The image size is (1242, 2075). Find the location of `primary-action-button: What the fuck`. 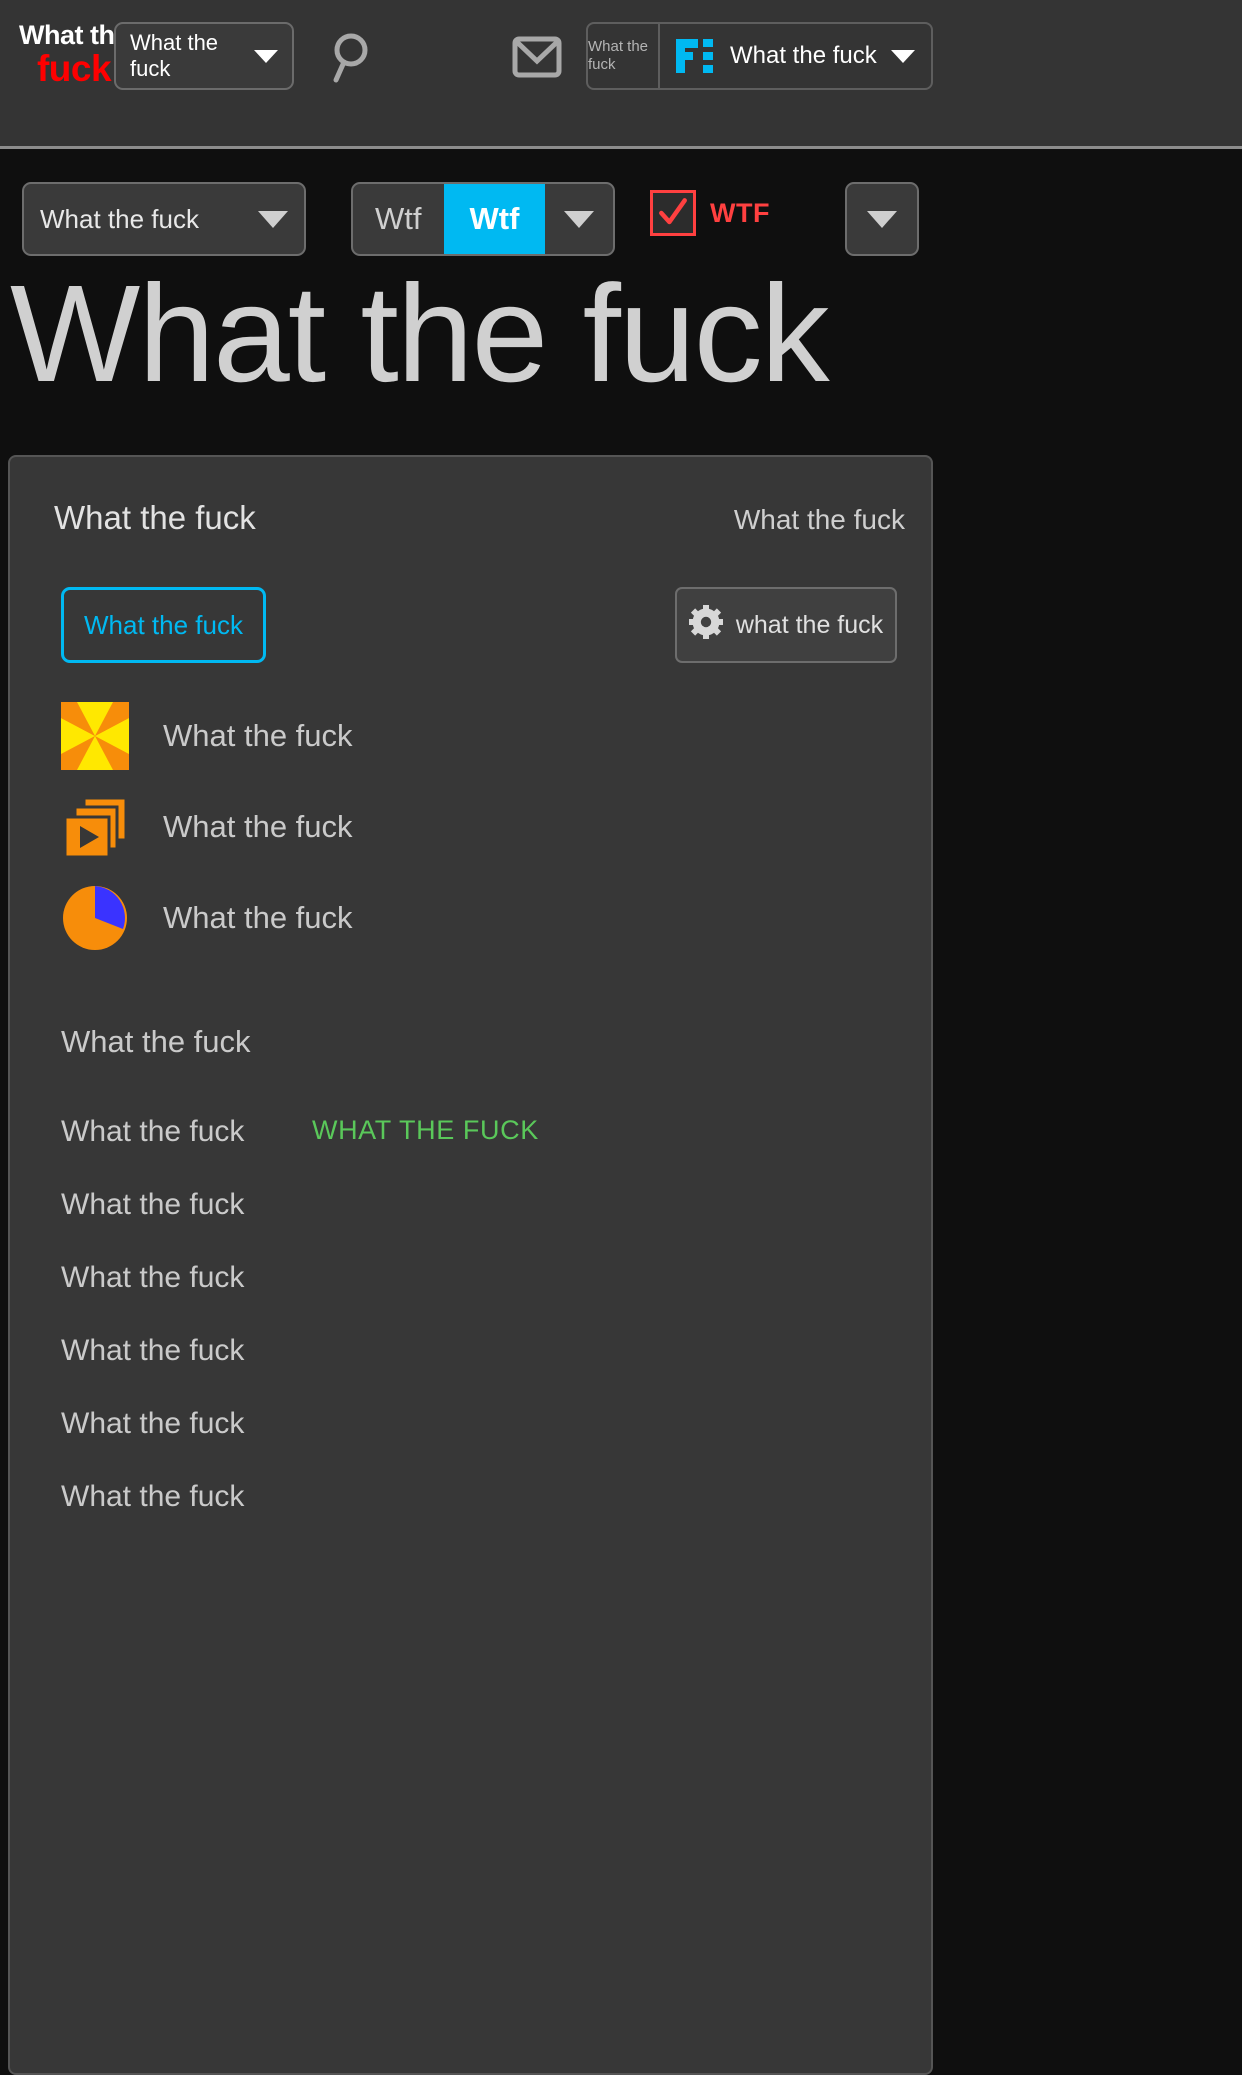

primary-action-button: What the fuck is located at coordinates (163, 625).